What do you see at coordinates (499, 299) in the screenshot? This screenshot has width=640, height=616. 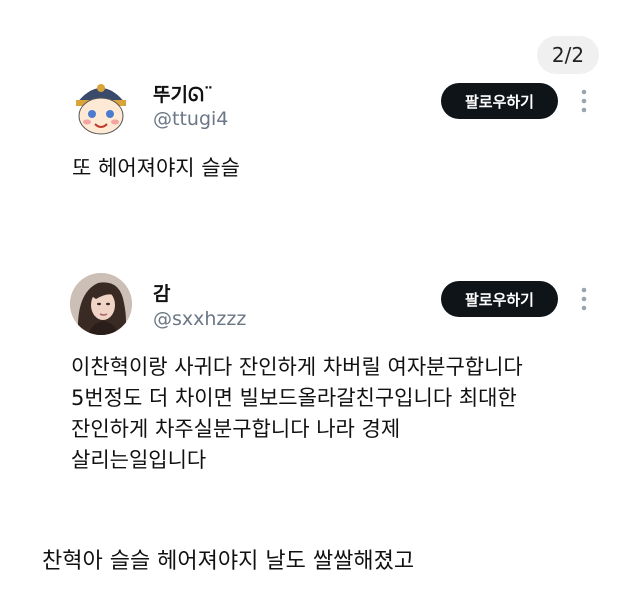 I see `follow-button: 팔로우하기` at bounding box center [499, 299].